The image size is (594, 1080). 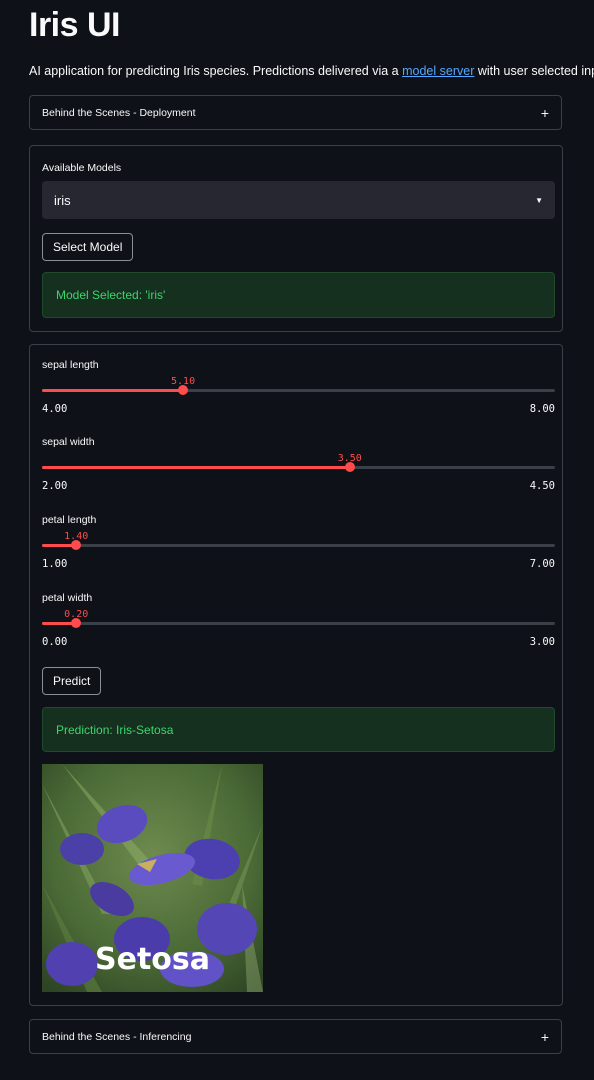 What do you see at coordinates (539, 200) in the screenshot?
I see `chevron-down-icon: ▼` at bounding box center [539, 200].